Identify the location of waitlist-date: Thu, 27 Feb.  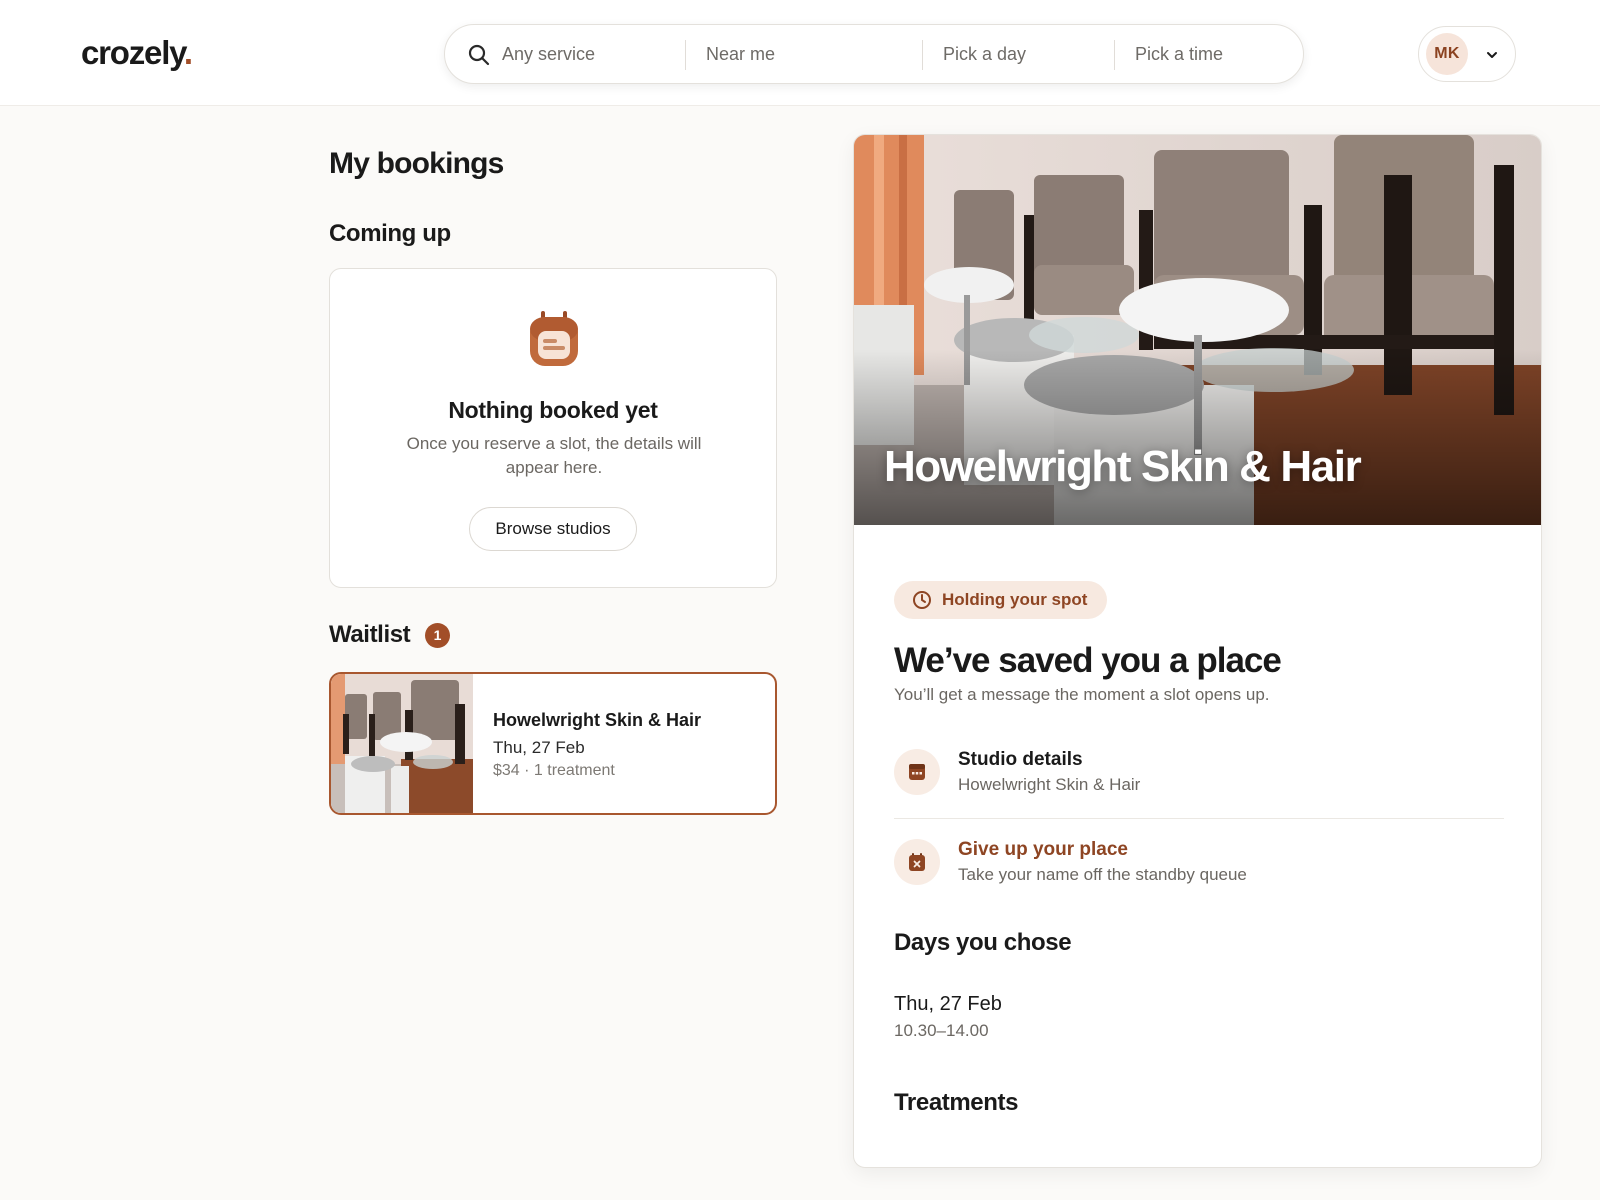
(539, 747).